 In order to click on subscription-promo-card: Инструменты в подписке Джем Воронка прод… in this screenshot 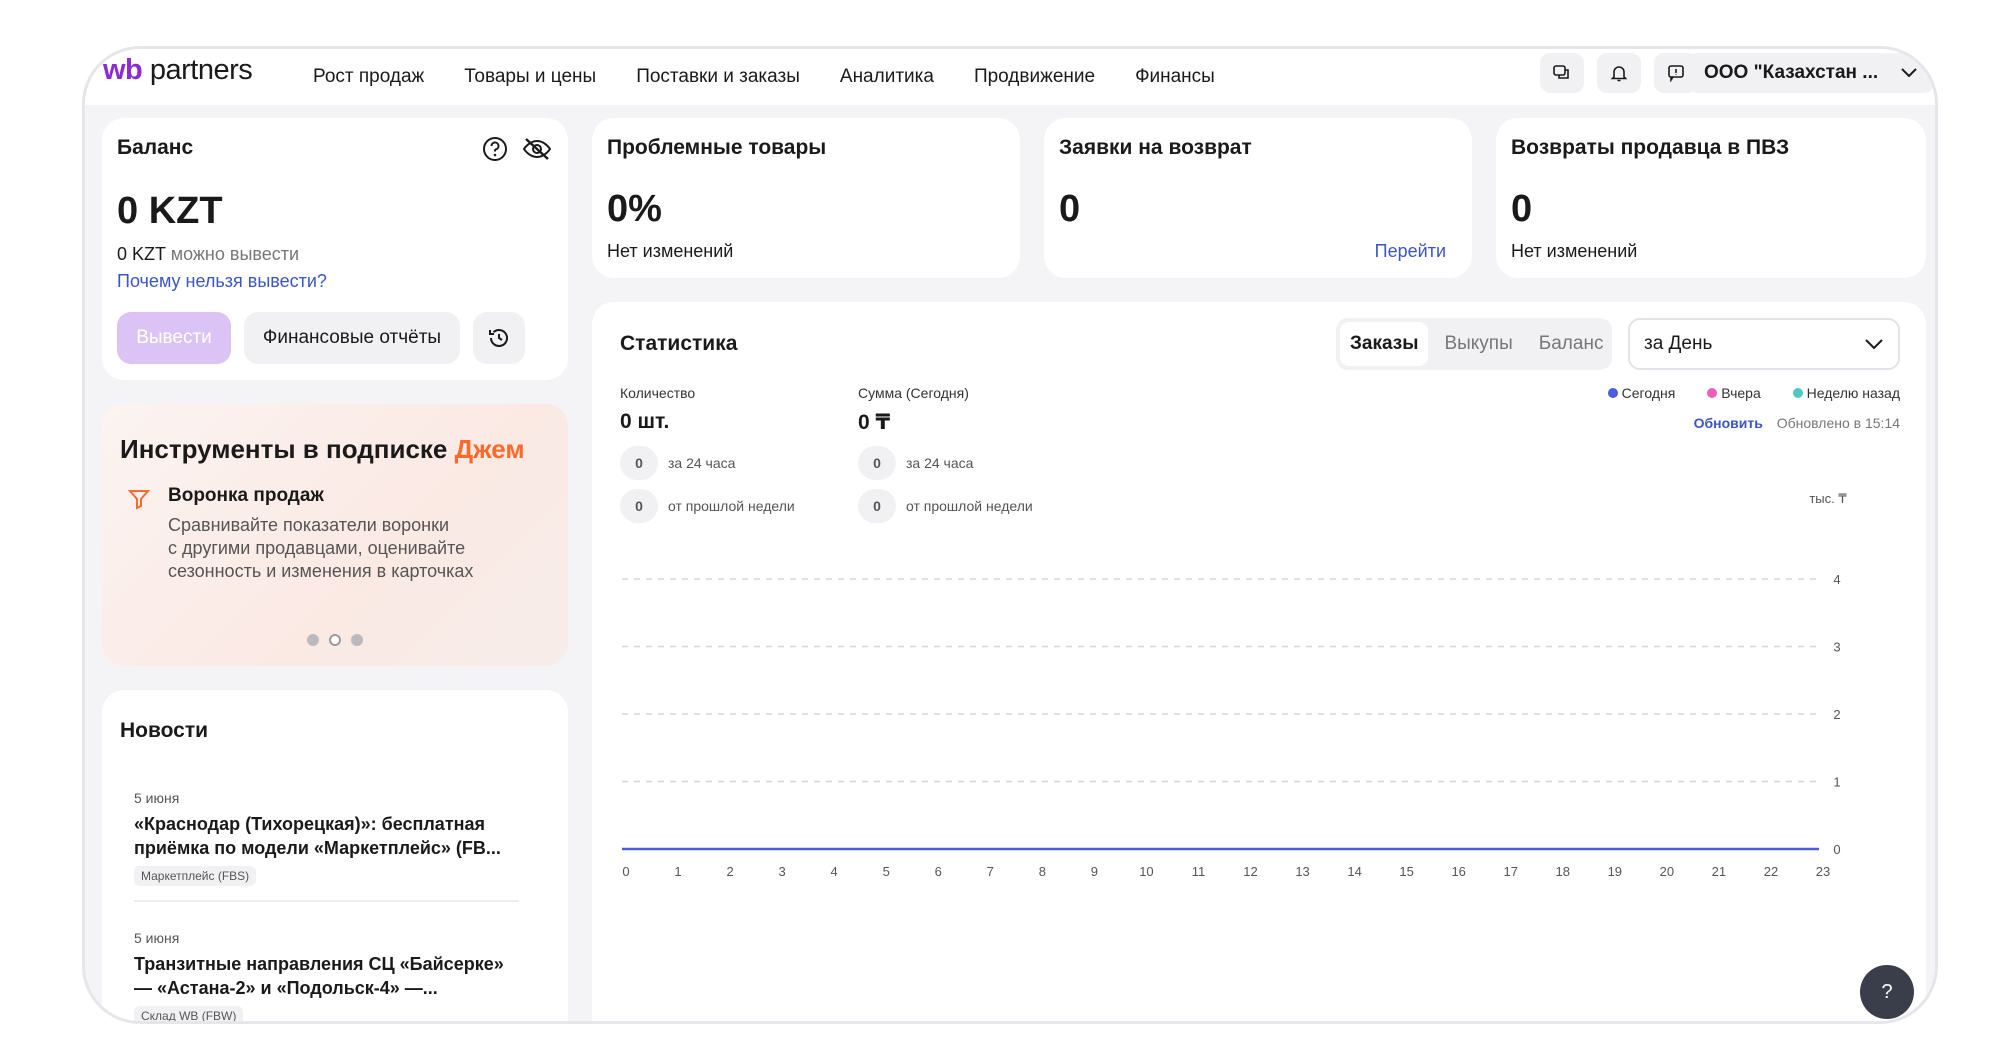, I will do `click(335, 535)`.